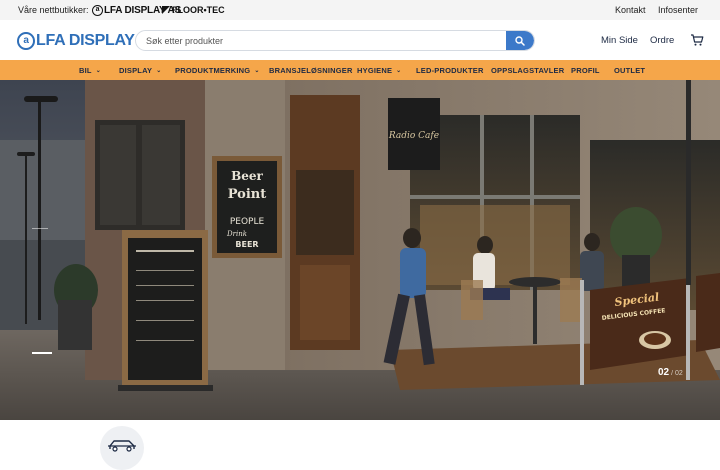 The height and width of the screenshot is (470, 720). What do you see at coordinates (678, 10) in the screenshot?
I see `info-center-link: Infosenter` at bounding box center [678, 10].